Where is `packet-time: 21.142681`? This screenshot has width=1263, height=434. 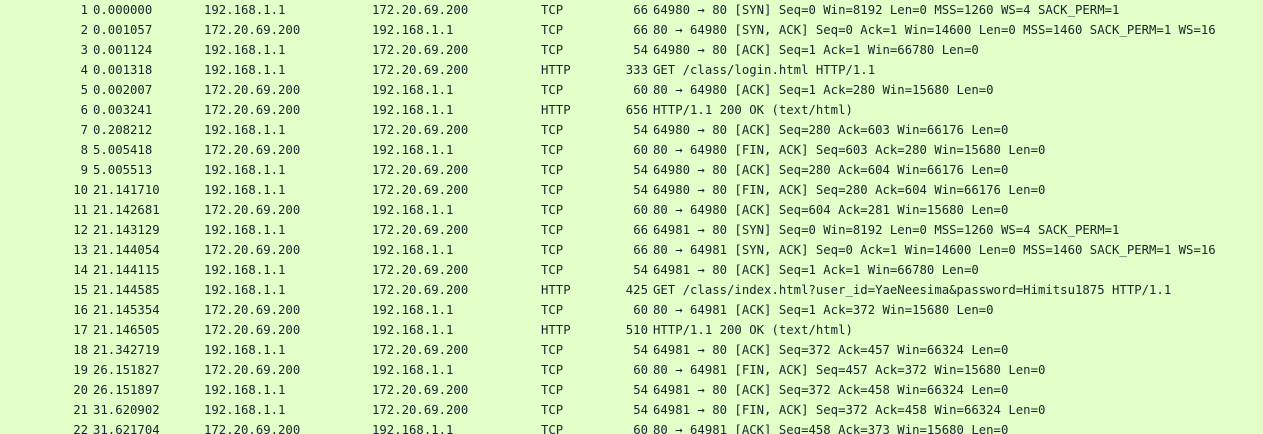 packet-time: 21.142681 is located at coordinates (126, 210).